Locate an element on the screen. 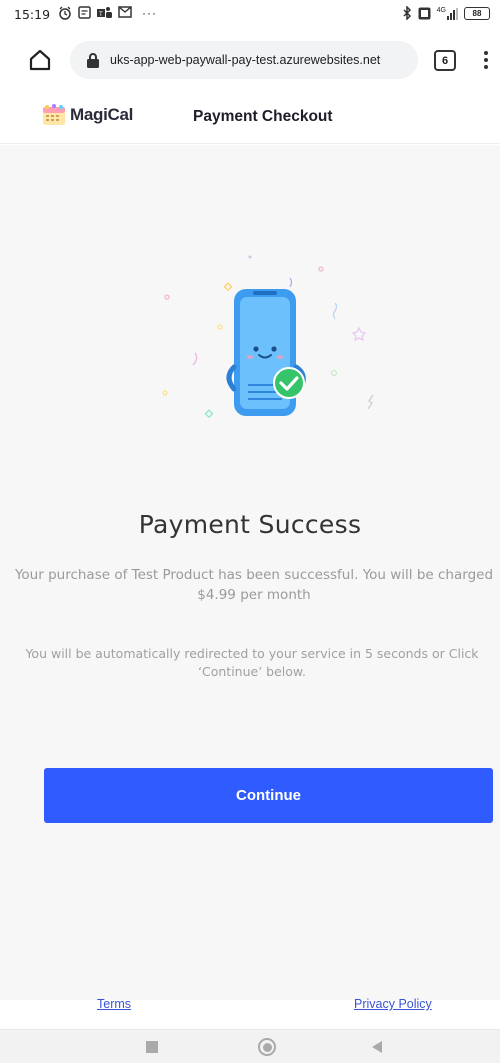 This screenshot has width=500, height=1063. browser-menu-icon is located at coordinates (486, 60).